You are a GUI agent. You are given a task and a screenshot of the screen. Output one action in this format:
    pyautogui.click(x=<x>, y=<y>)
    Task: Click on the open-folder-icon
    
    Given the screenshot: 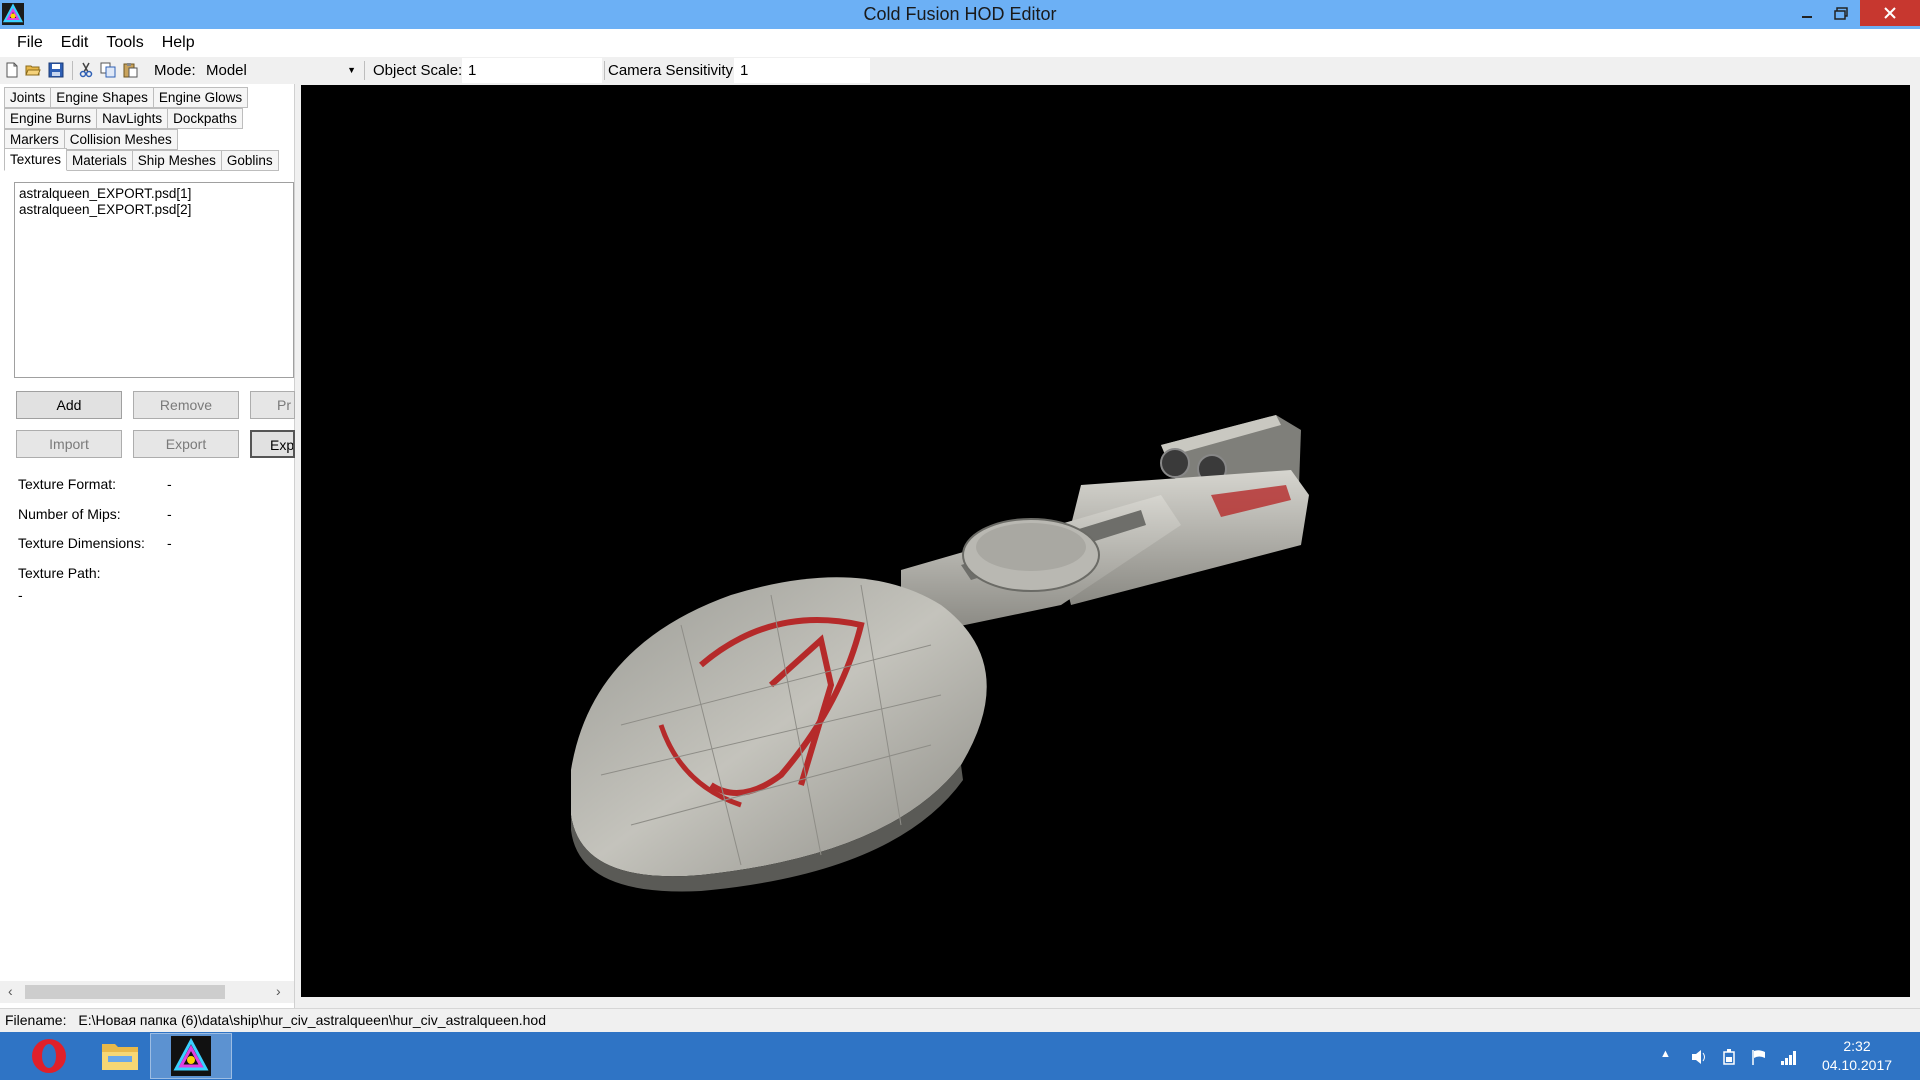 What is the action you would take?
    pyautogui.click(x=33, y=70)
    